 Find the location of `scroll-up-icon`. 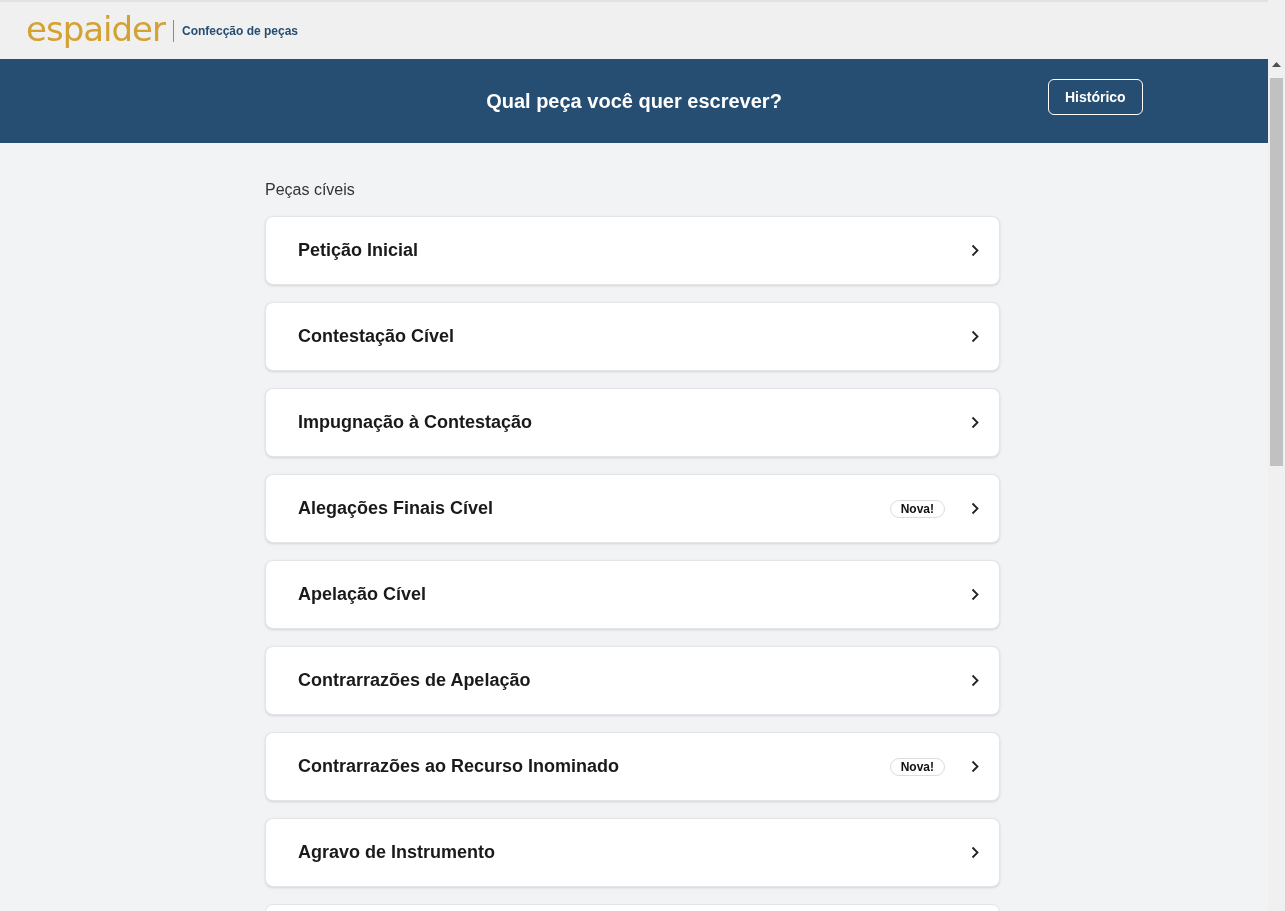

scroll-up-icon is located at coordinates (1276, 64).